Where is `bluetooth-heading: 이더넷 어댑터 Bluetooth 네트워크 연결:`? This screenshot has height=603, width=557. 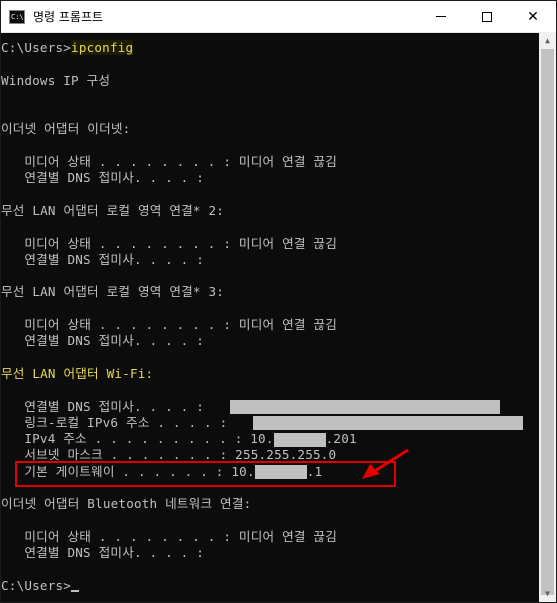
bluetooth-heading: 이더넷 어댑터 Bluetooth 네트워크 연결: is located at coordinates (126, 504).